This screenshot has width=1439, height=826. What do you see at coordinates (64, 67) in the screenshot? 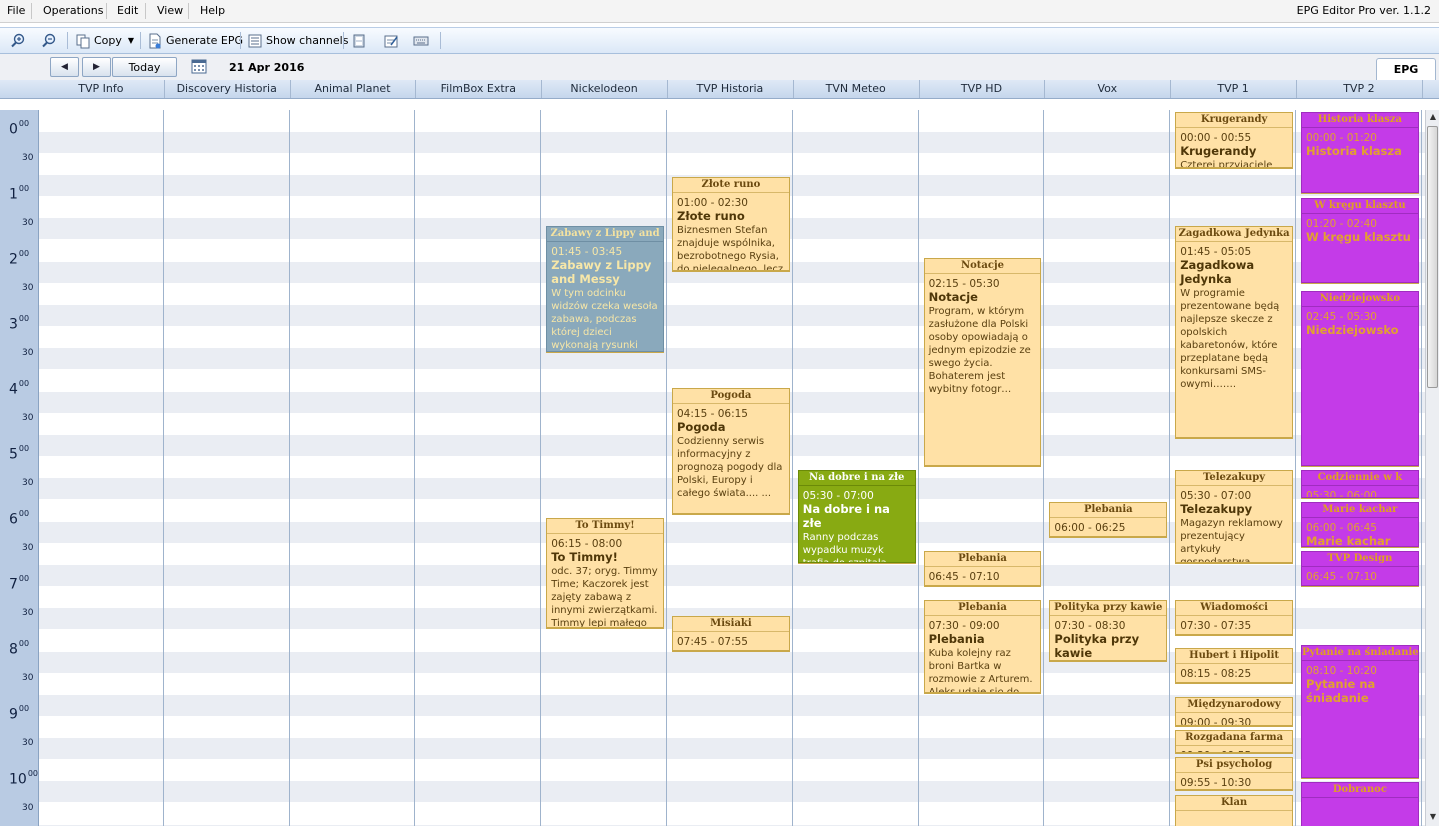
I see `previous-day-button: ◀` at bounding box center [64, 67].